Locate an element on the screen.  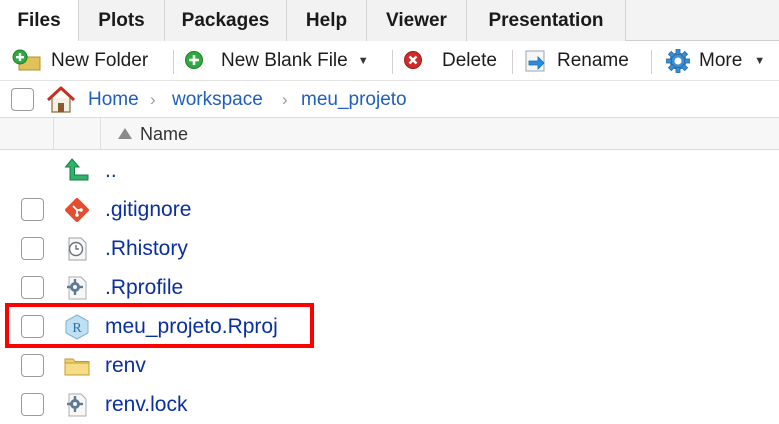
highlight-box is located at coordinates (159, 325).